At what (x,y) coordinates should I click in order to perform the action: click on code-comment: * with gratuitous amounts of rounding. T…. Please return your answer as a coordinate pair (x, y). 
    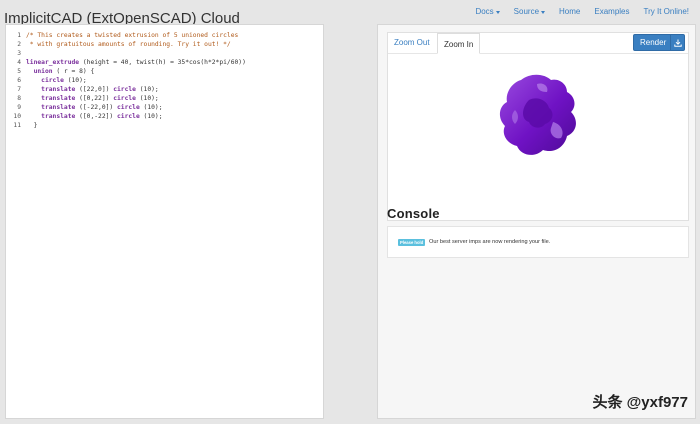
    Looking at the image, I should click on (128, 44).